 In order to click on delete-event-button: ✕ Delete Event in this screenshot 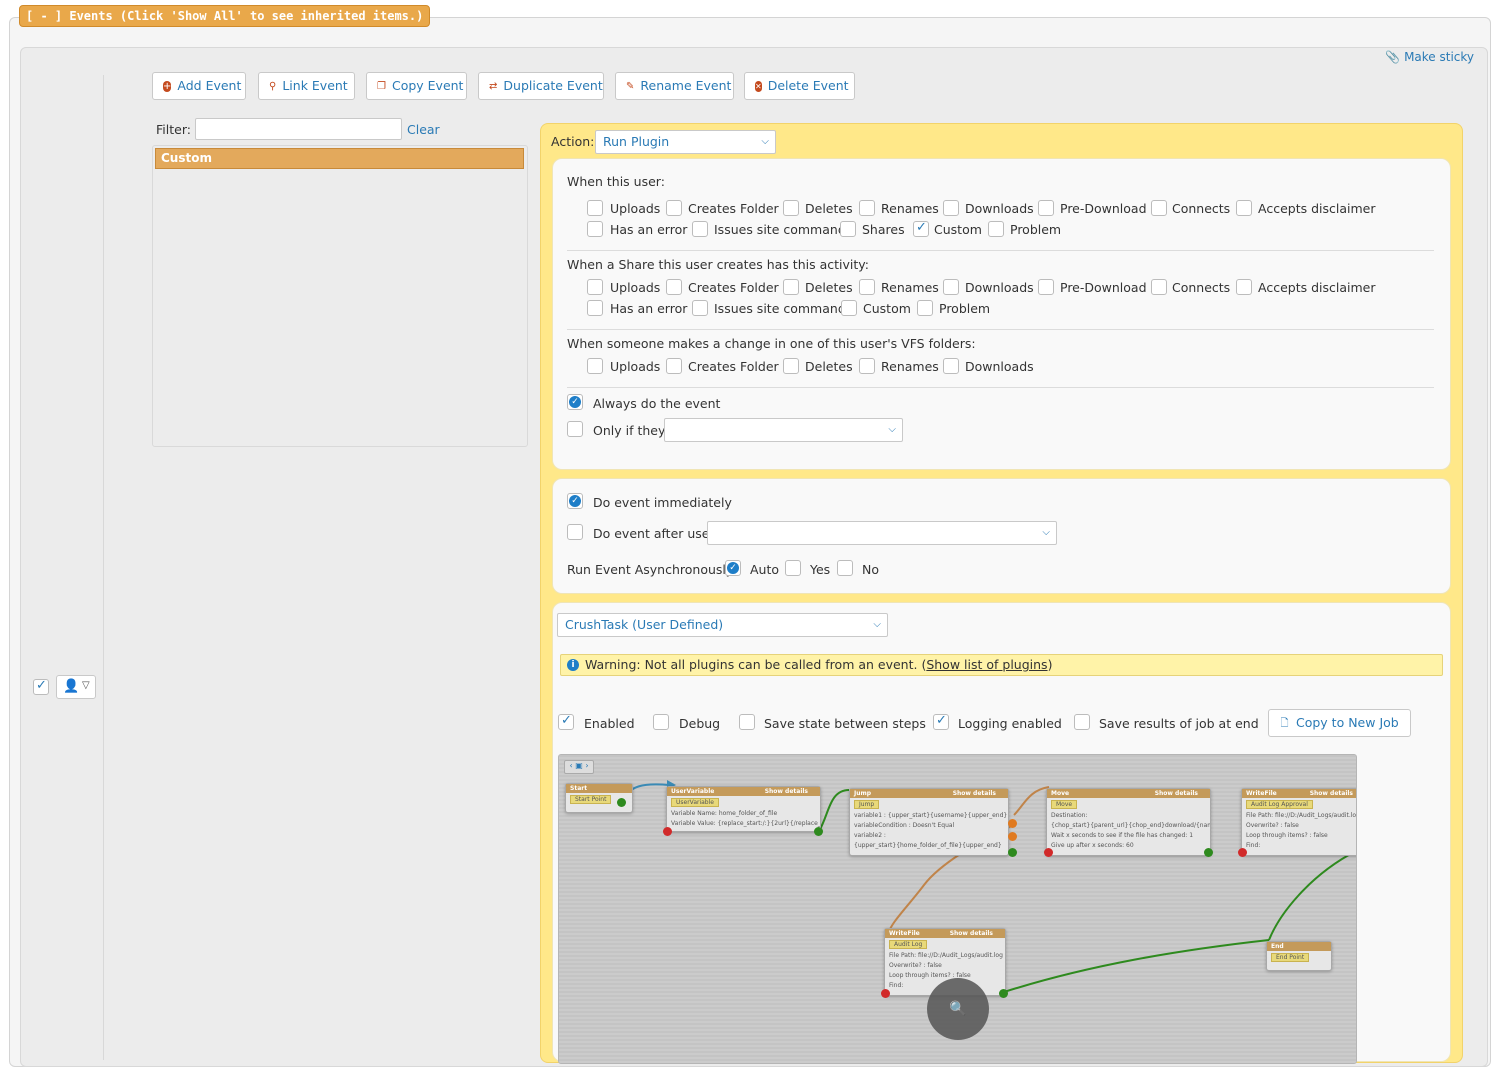, I will do `click(799, 86)`.